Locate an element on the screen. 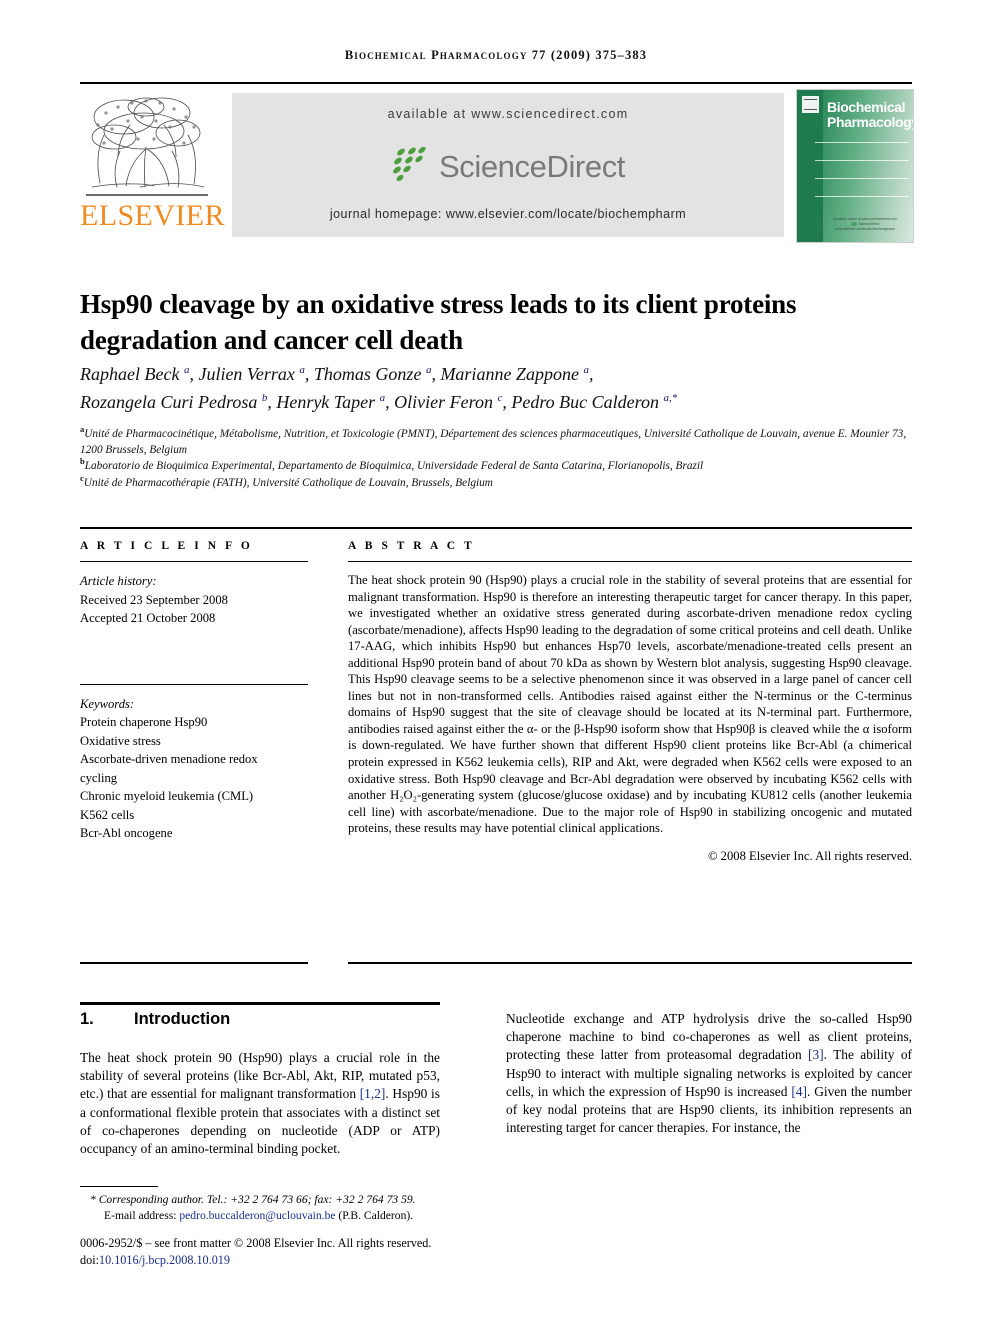 Image resolution: width=992 pixels, height=1323 pixels. article-accepted: Accepted 21 October 2008 is located at coordinates (148, 618).